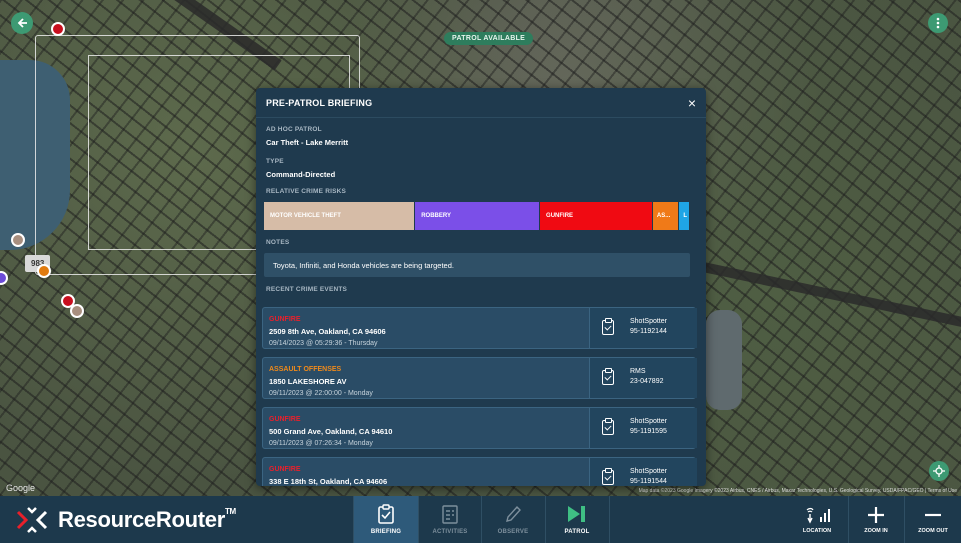  Describe the element at coordinates (577, 532) in the screenshot. I see `patrol-label: PATROL` at that location.